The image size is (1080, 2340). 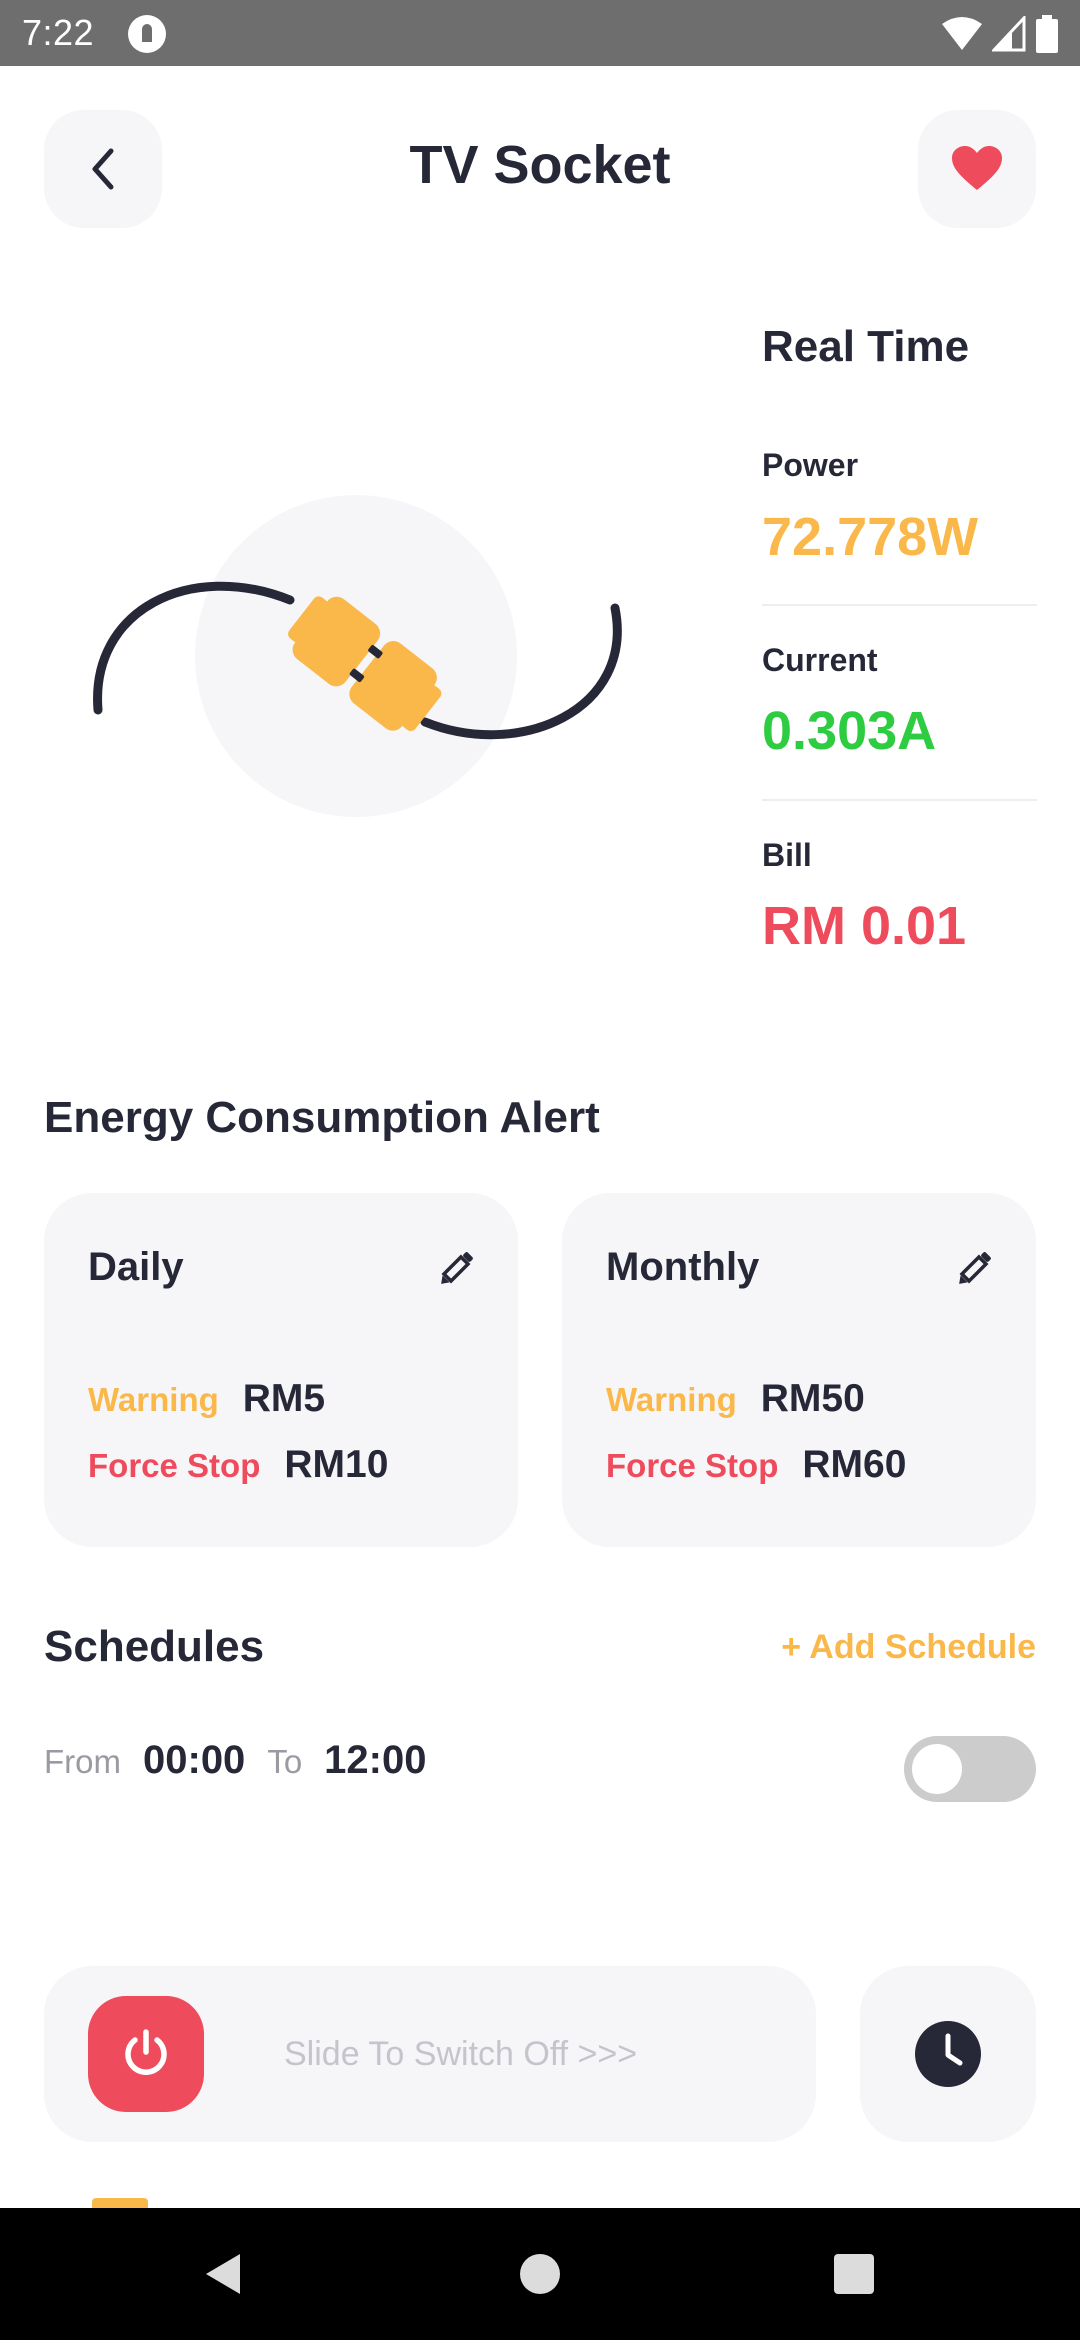 I want to click on heart-icon, so click(x=977, y=168).